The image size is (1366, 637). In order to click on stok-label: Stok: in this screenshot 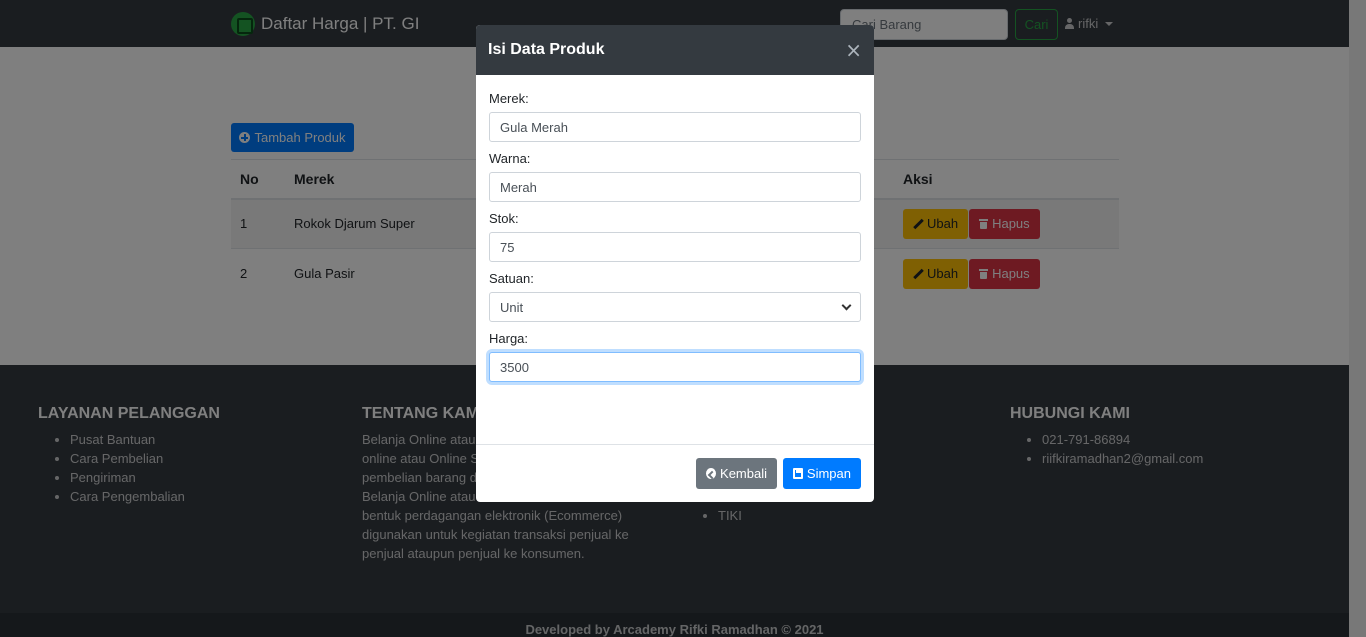, I will do `click(504, 218)`.